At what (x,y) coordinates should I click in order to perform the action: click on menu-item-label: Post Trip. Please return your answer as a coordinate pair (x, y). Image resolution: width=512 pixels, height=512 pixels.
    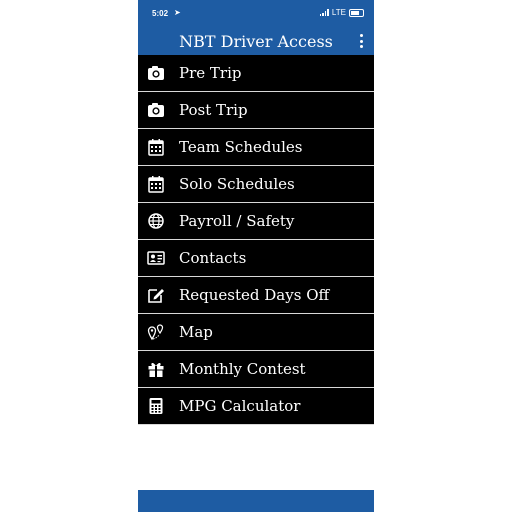
    Looking at the image, I should click on (213, 110).